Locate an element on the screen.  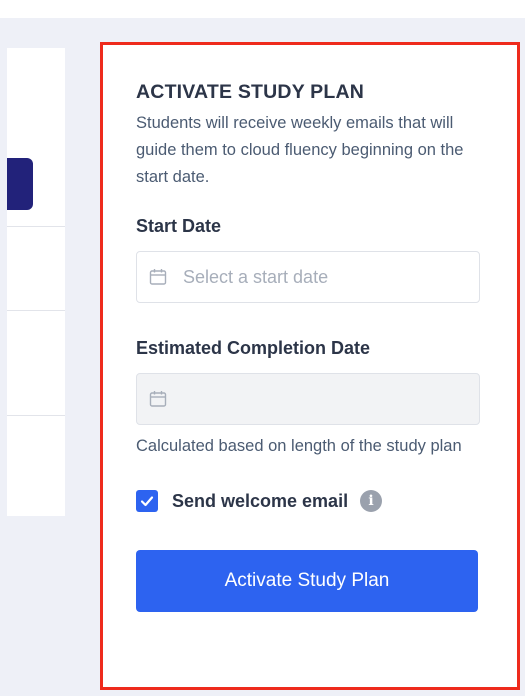
welcome-email-row: Send welcome email i is located at coordinates (308, 501).